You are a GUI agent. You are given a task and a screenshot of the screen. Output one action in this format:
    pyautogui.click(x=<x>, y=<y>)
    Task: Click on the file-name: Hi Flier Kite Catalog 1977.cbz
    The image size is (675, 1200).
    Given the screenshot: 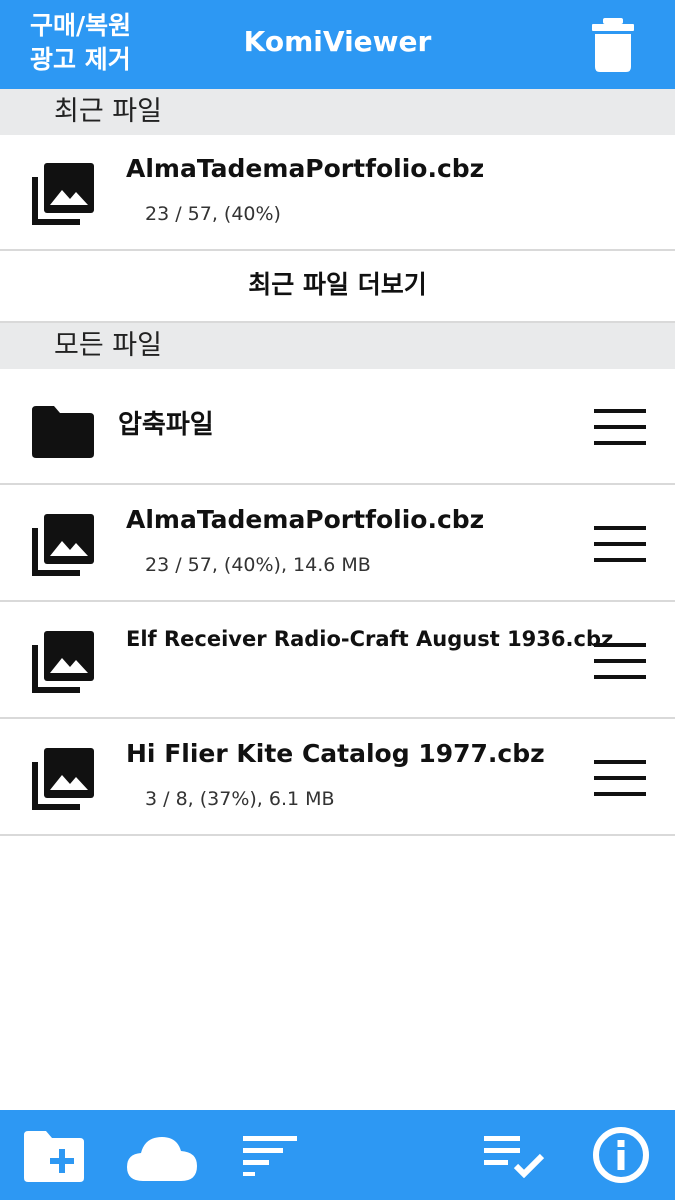 What is the action you would take?
    pyautogui.click(x=335, y=753)
    